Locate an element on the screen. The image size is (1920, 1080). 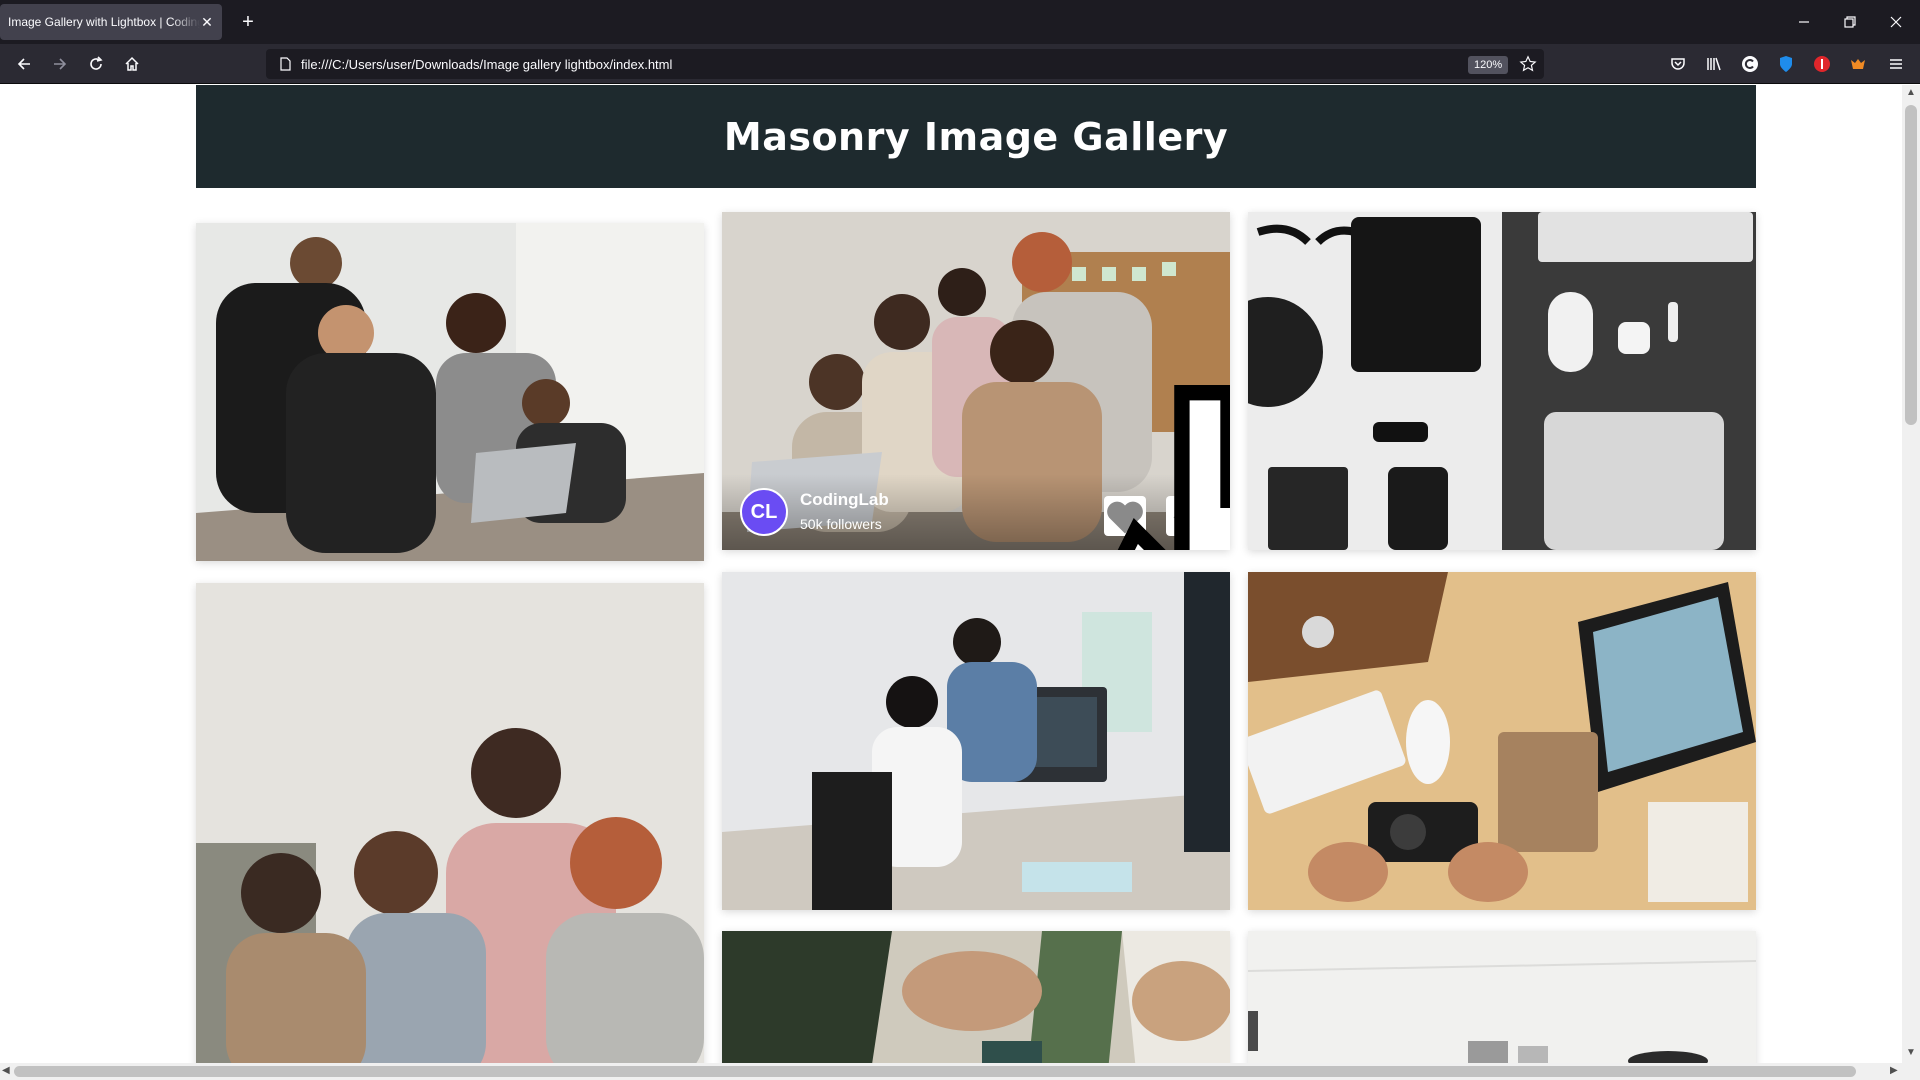
featured-gallery-card: CL CodingLab 50k followers is located at coordinates (976, 381).